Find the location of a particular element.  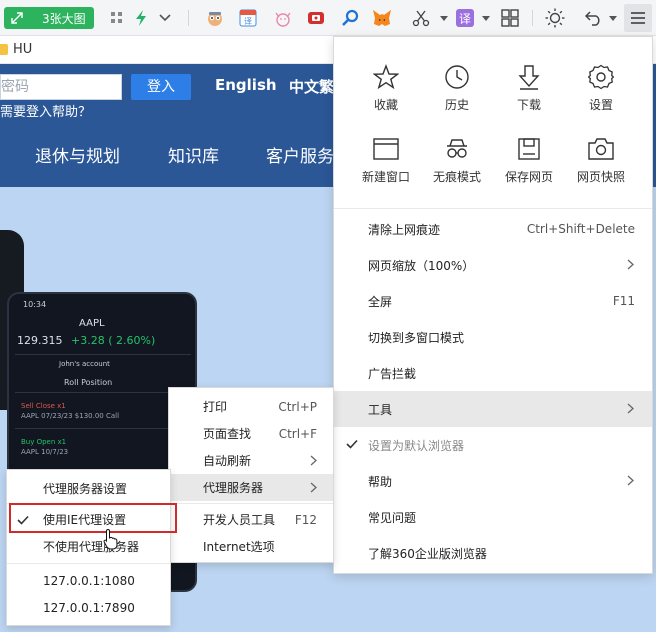

bookmark-folder: HU is located at coordinates (16, 49).